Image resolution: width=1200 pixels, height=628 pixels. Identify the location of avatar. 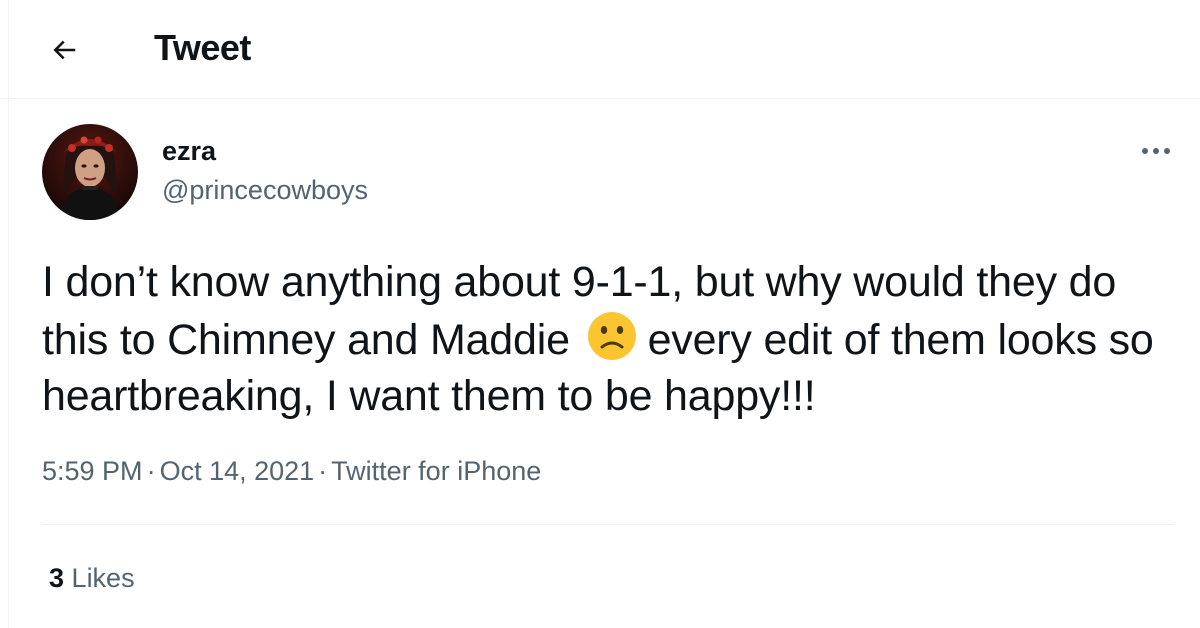
(90, 172).